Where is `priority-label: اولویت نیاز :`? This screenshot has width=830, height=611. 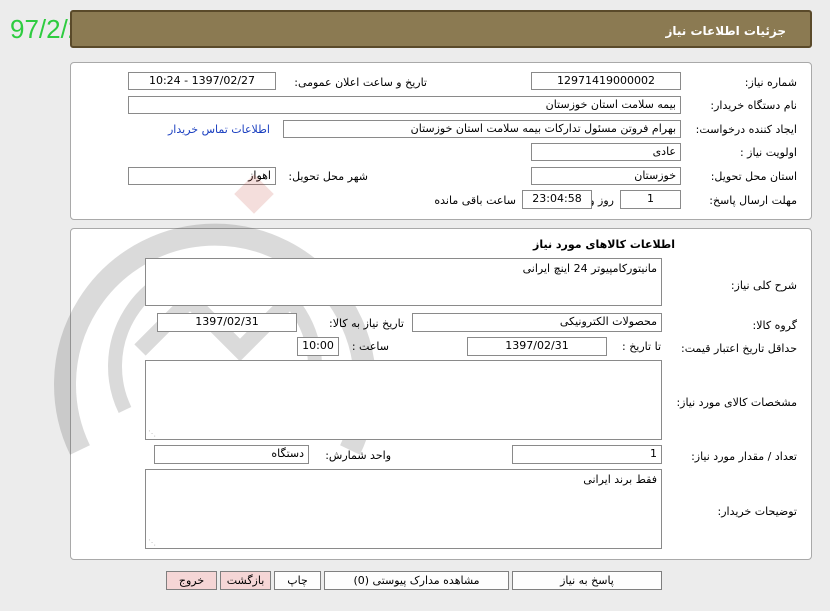
priority-label: اولویت نیاز : is located at coordinates (768, 152).